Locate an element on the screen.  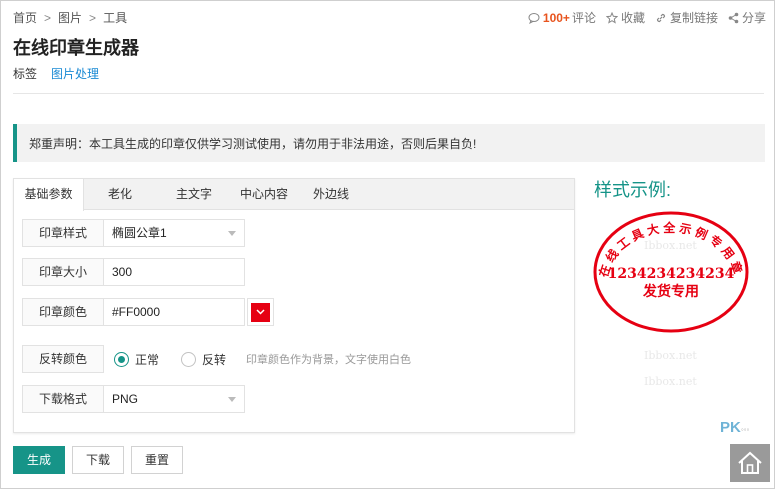
favorite-label: 收藏 is located at coordinates (632, 18).